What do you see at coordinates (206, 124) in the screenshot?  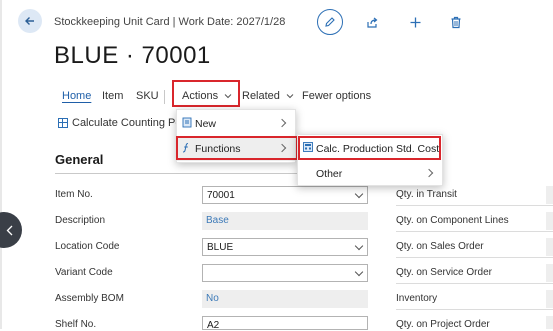 I see `menu-item-new-label: New` at bounding box center [206, 124].